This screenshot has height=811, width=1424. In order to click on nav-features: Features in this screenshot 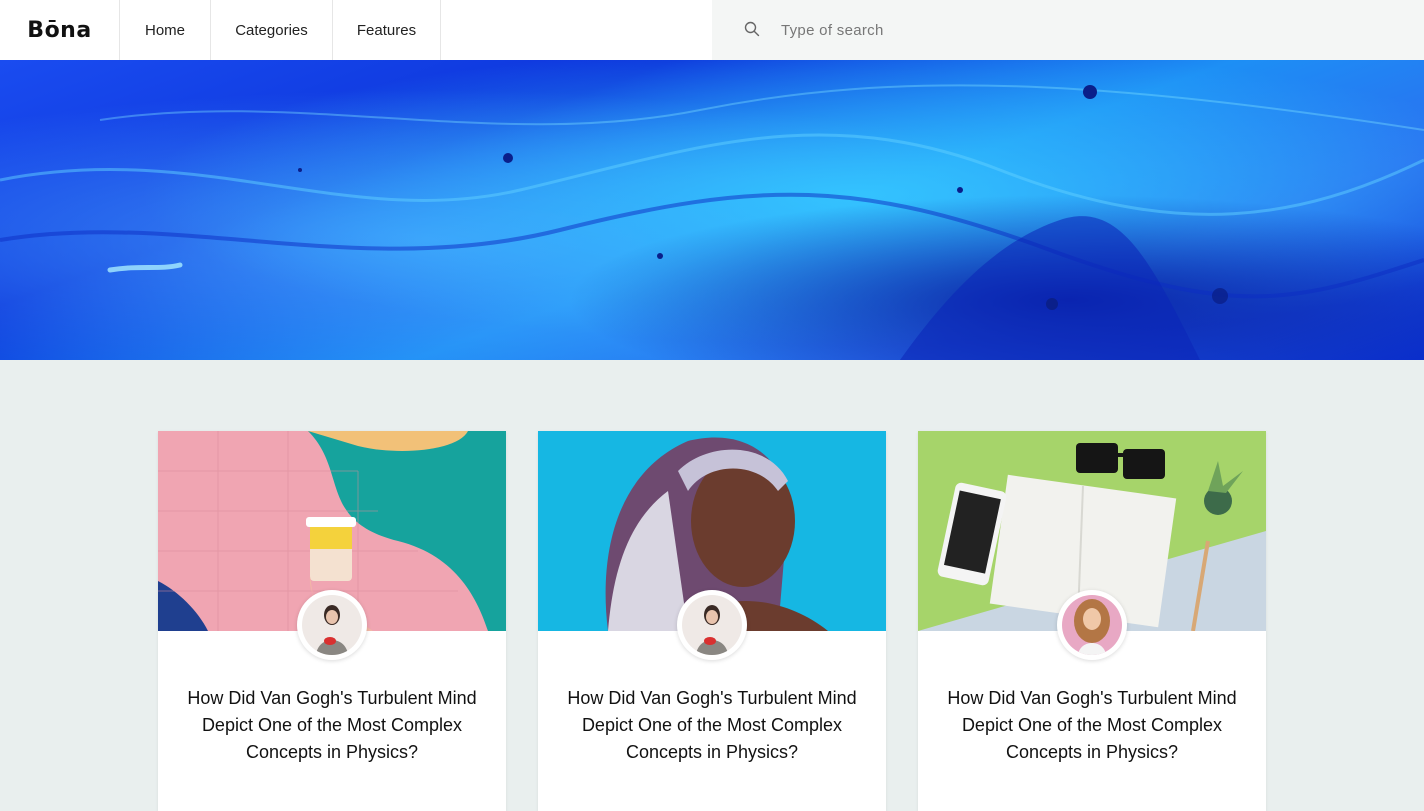, I will do `click(387, 30)`.